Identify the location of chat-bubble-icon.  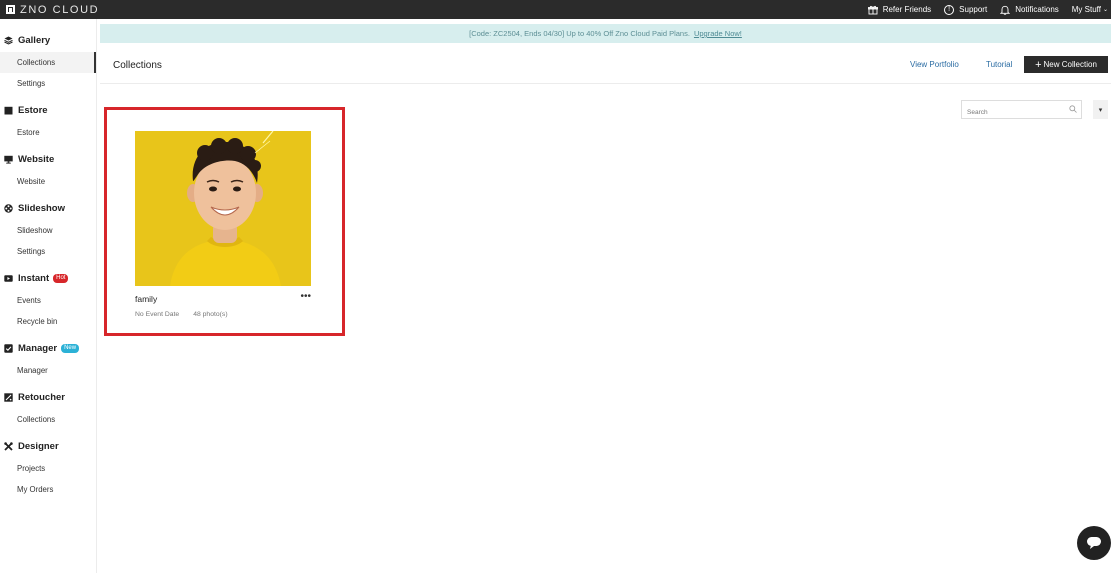
(1094, 543).